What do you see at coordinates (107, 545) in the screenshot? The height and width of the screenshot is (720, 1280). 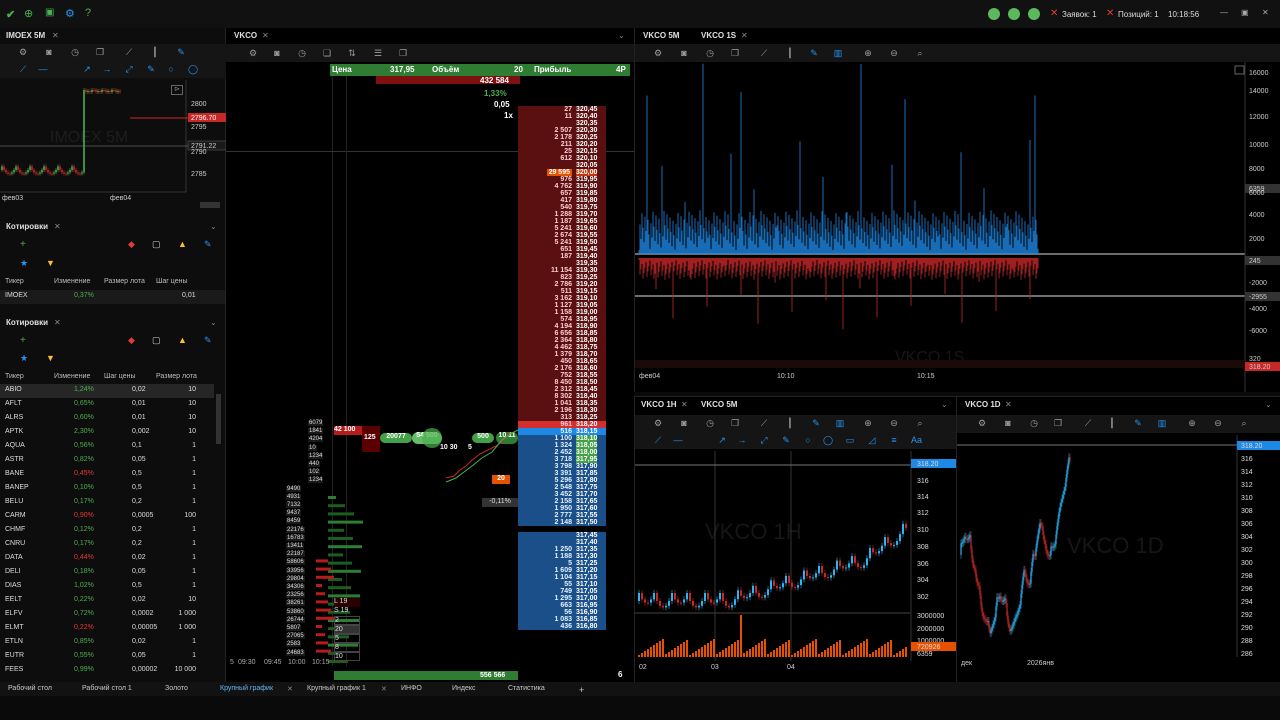 I see `table-row: CNRU 0,17% 0,2 1` at bounding box center [107, 545].